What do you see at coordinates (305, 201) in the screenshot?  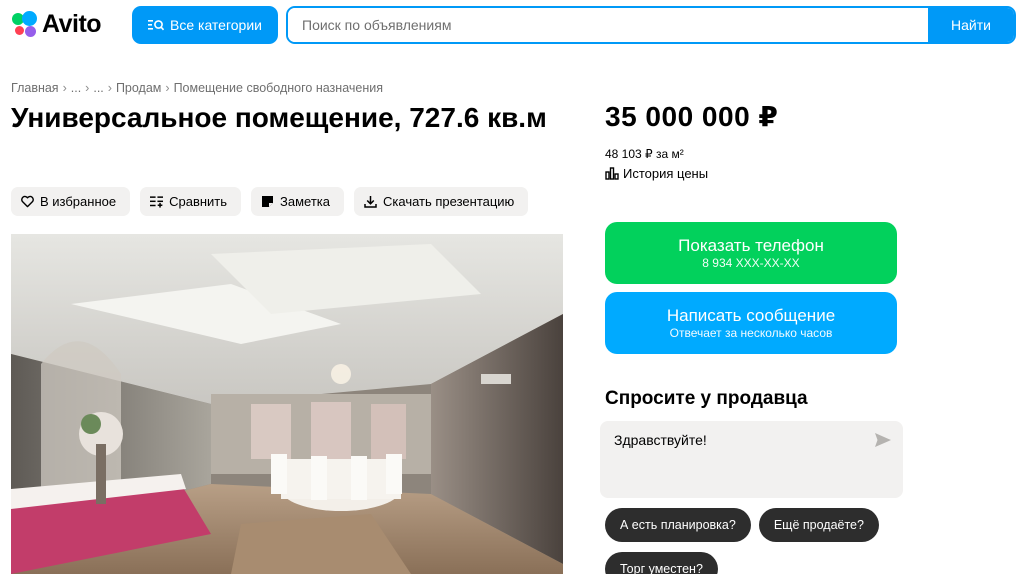 I see `note-label: Заметка` at bounding box center [305, 201].